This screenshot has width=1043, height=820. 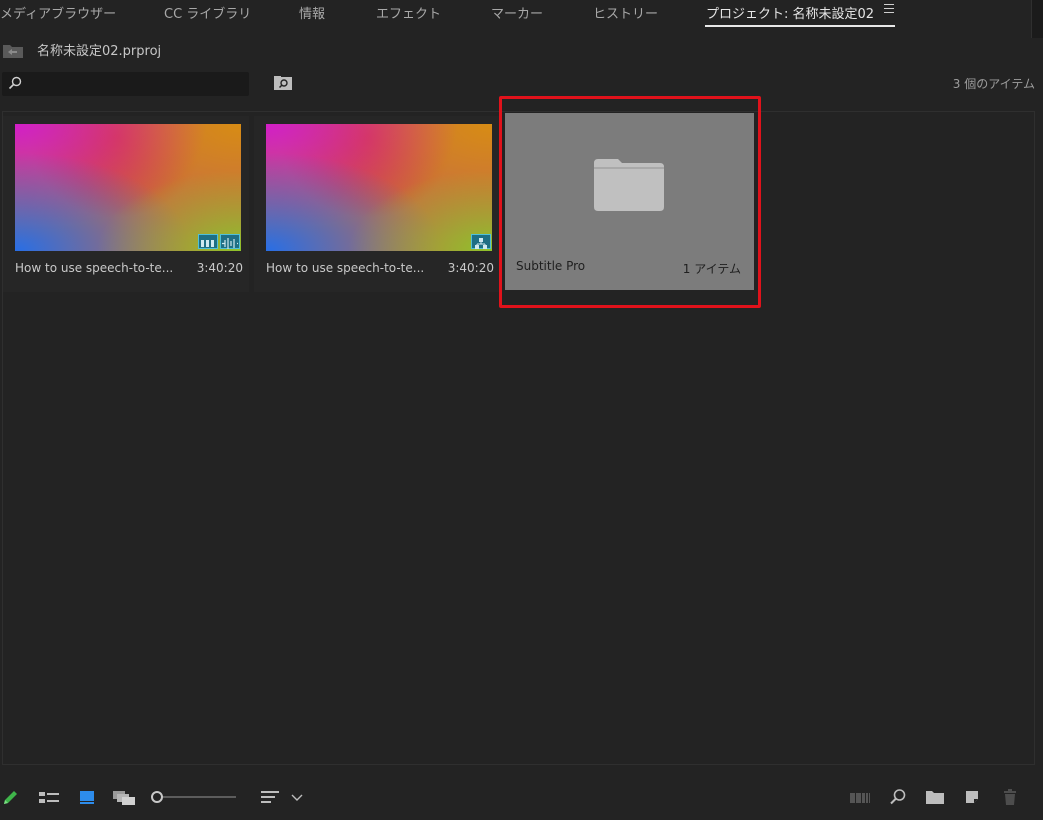 What do you see at coordinates (87, 797) in the screenshot?
I see `icon-view-icon` at bounding box center [87, 797].